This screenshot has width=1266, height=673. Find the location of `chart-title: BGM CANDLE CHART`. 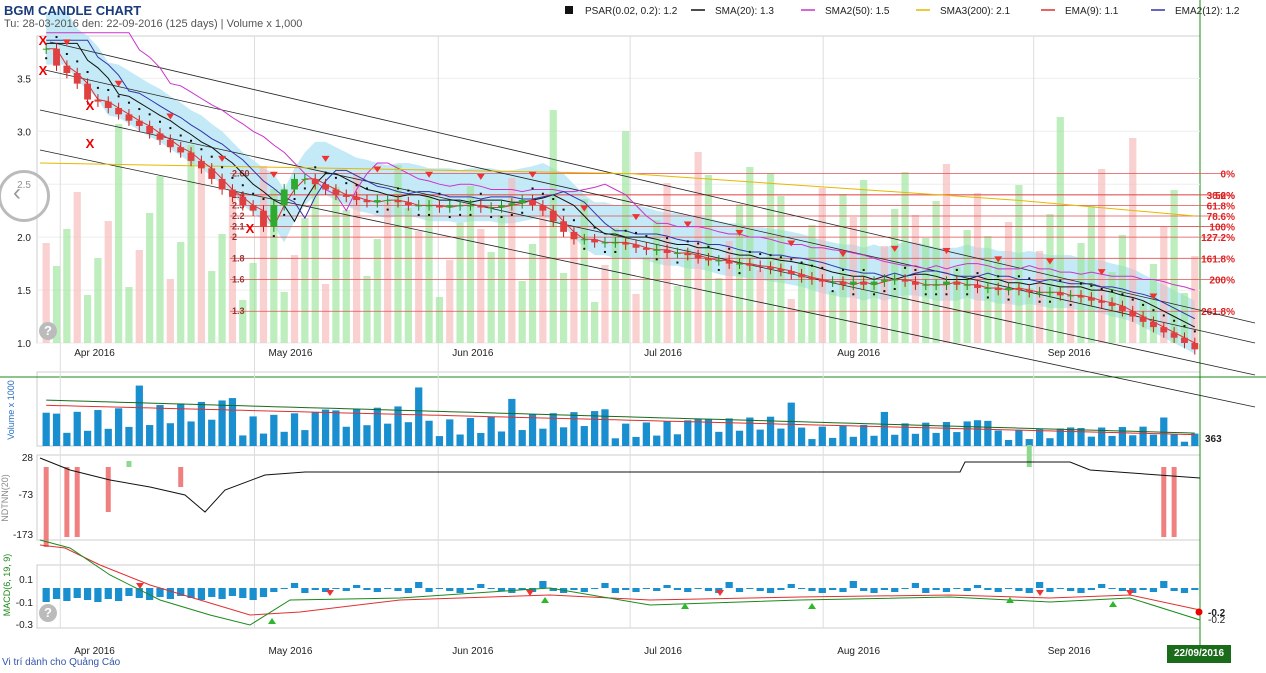

chart-title: BGM CANDLE CHART is located at coordinates (73, 10).